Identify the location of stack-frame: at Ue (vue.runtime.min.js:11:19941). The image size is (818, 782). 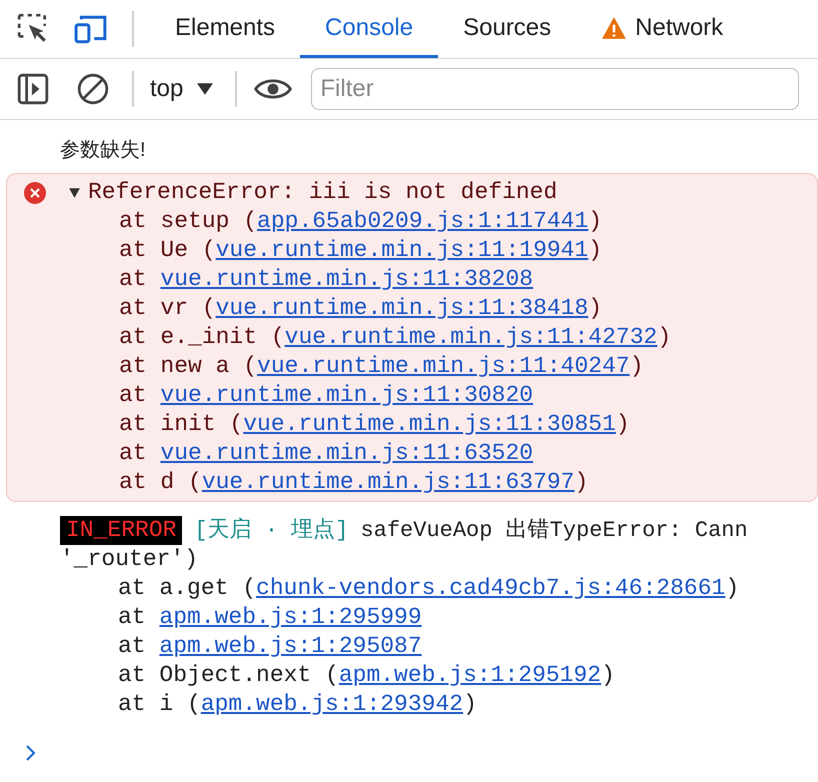
(412, 250).